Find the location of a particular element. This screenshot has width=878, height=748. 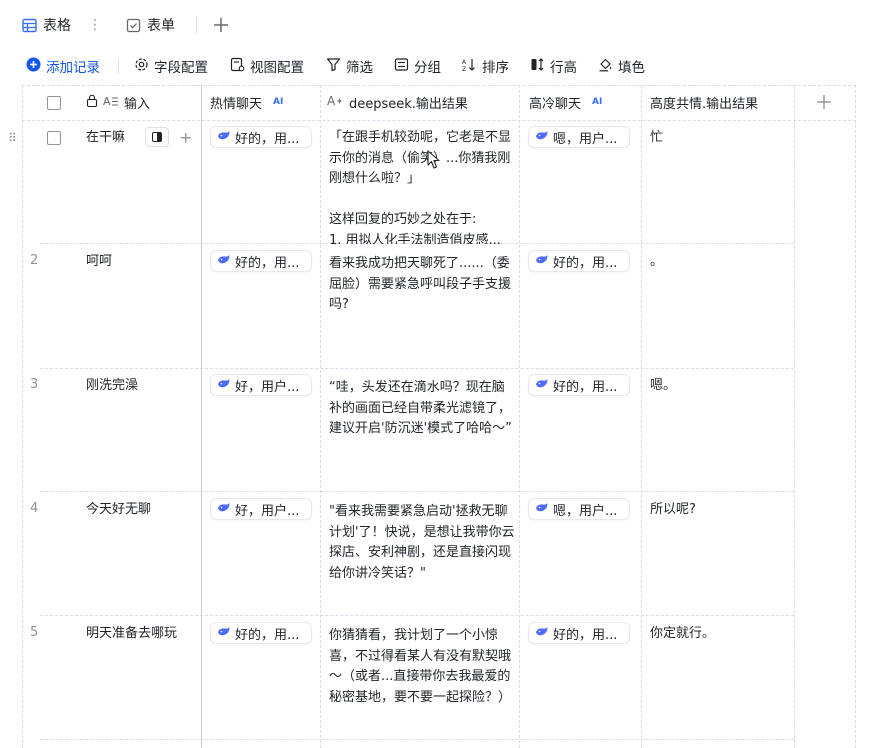

column-header-empathy-output: 高度共情.输出结果 is located at coordinates (704, 102).